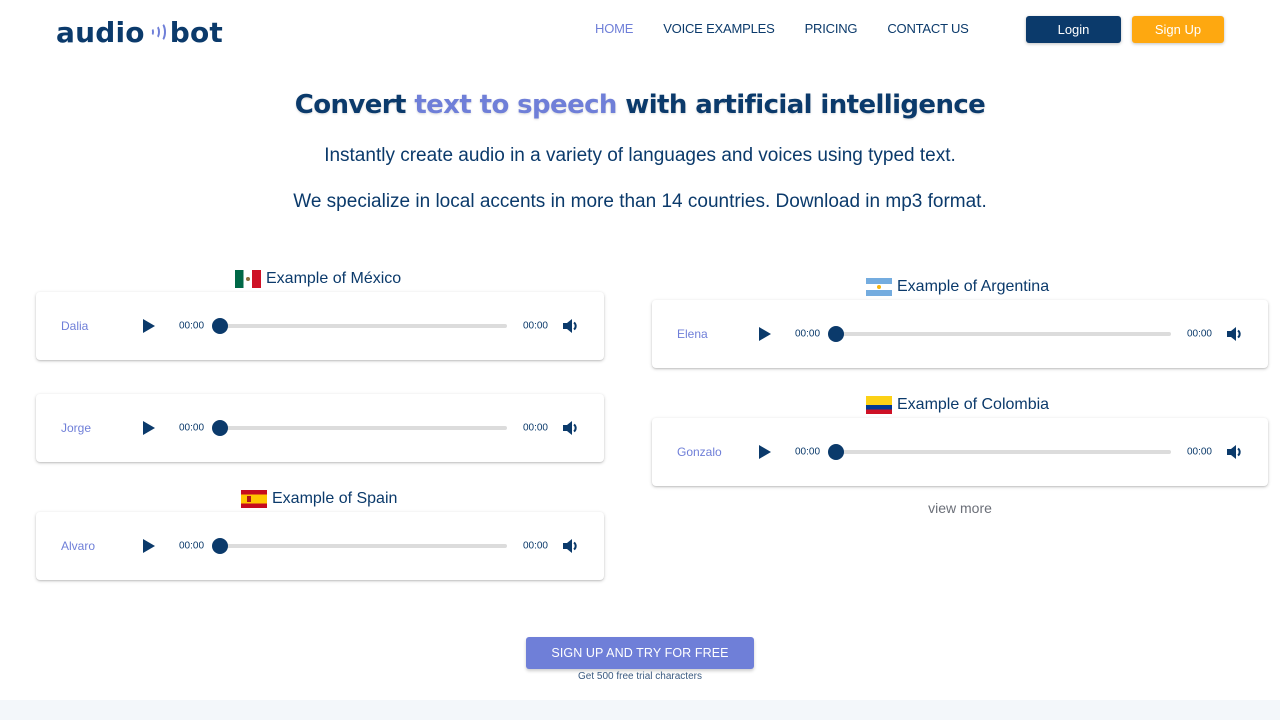  What do you see at coordinates (614, 28) in the screenshot?
I see `nav-home: HOME` at bounding box center [614, 28].